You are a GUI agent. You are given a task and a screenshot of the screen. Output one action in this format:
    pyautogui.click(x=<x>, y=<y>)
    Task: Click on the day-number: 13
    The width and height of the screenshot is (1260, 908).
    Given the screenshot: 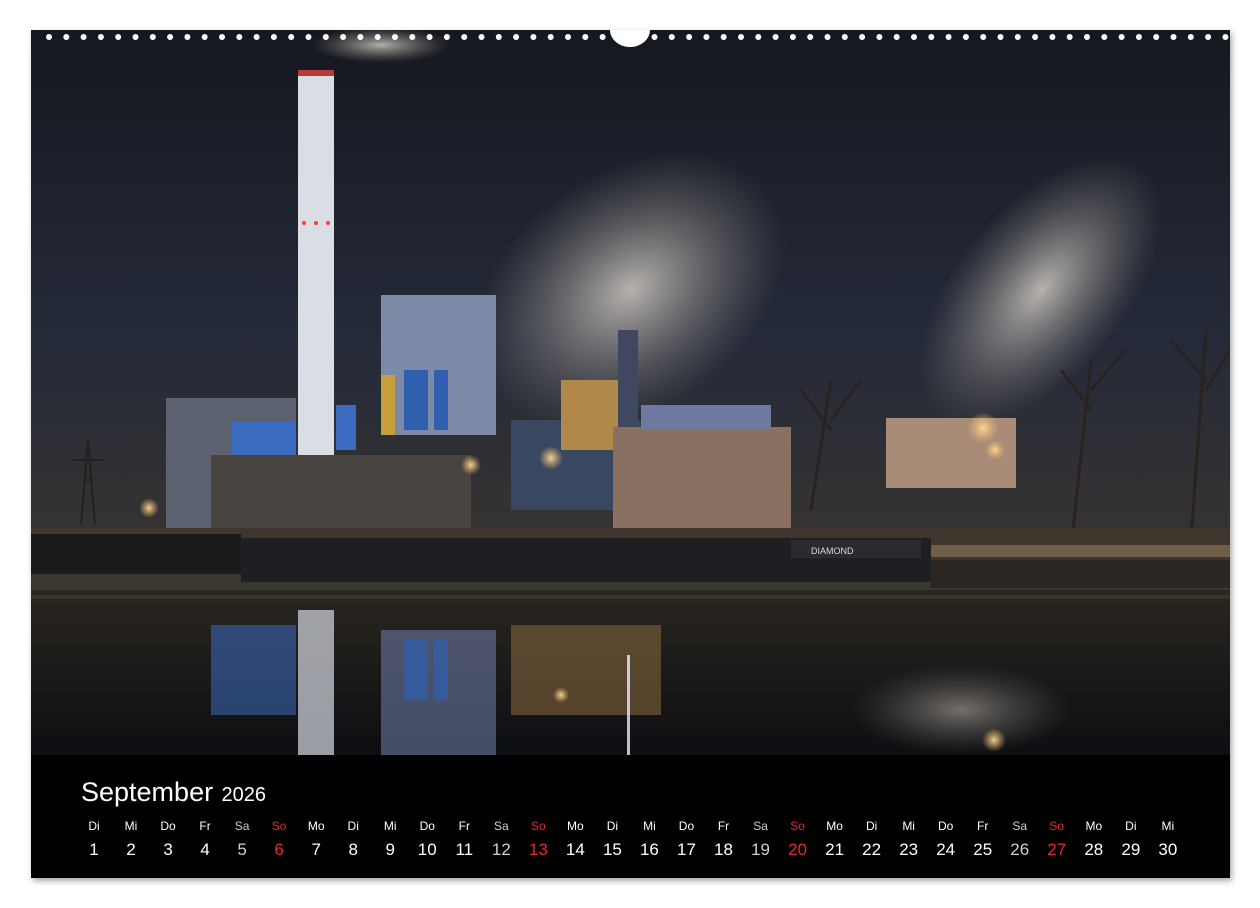 What is the action you would take?
    pyautogui.click(x=538, y=849)
    